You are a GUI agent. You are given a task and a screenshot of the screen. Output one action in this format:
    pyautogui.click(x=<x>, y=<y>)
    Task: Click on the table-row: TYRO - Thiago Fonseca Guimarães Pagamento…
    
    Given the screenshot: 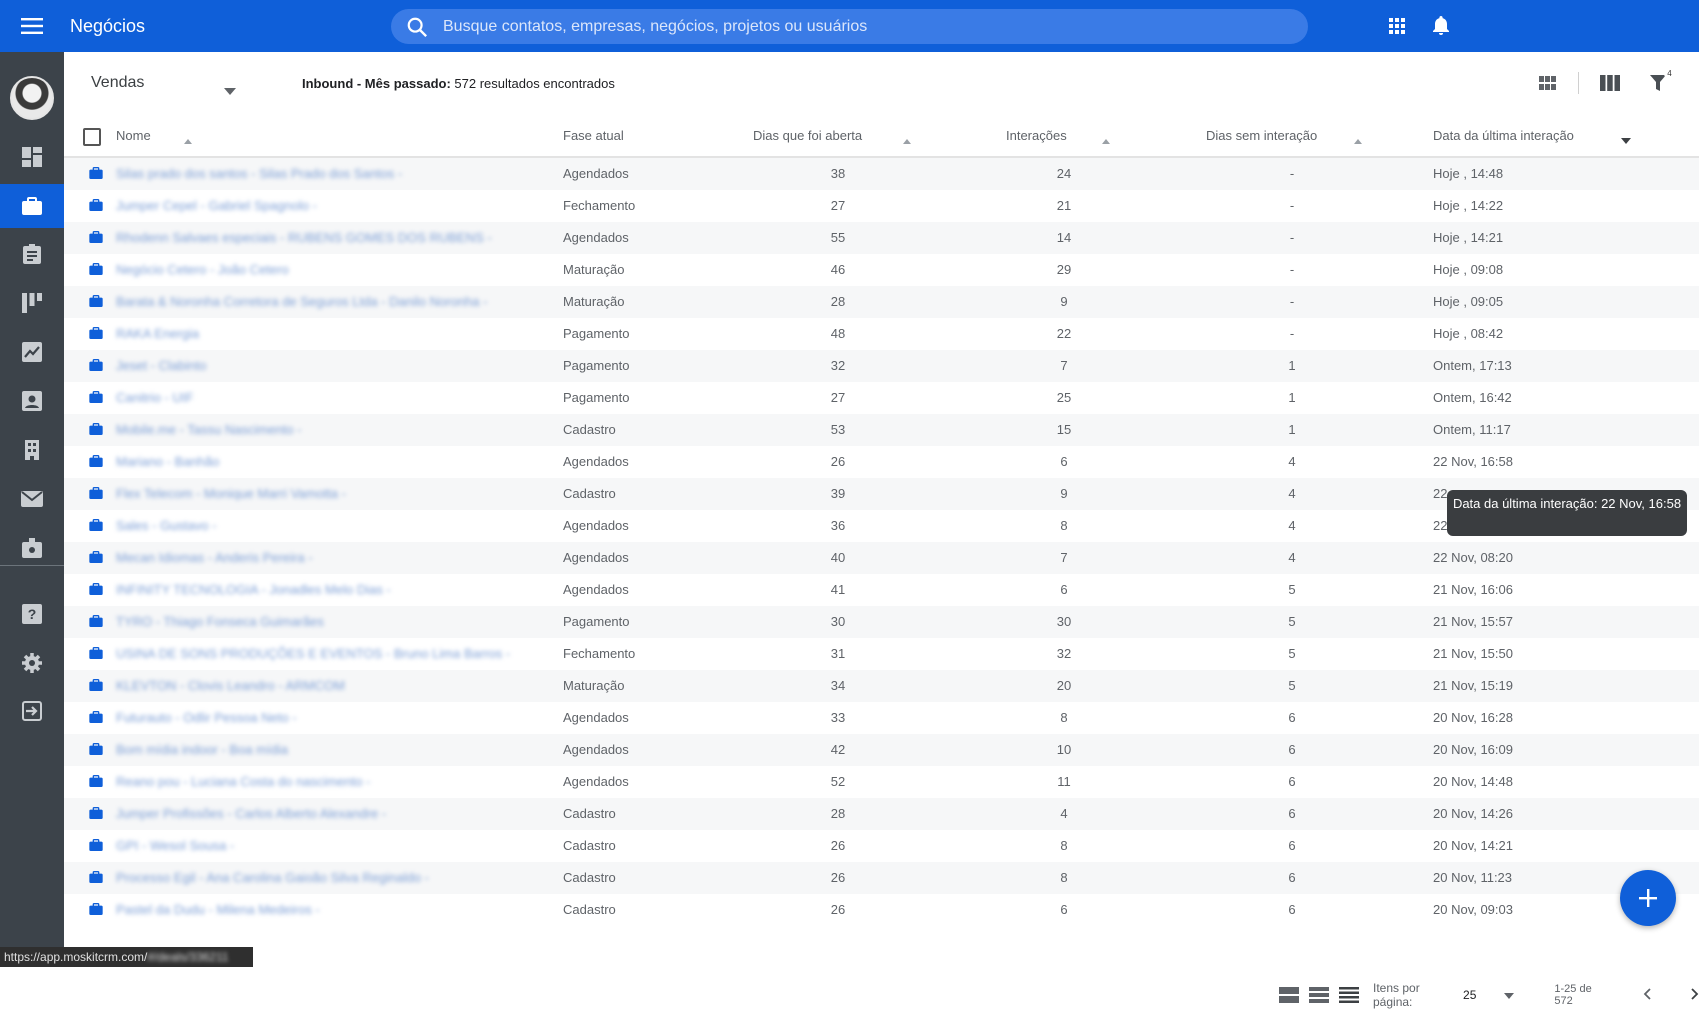 What is the action you would take?
    pyautogui.click(x=881, y=622)
    